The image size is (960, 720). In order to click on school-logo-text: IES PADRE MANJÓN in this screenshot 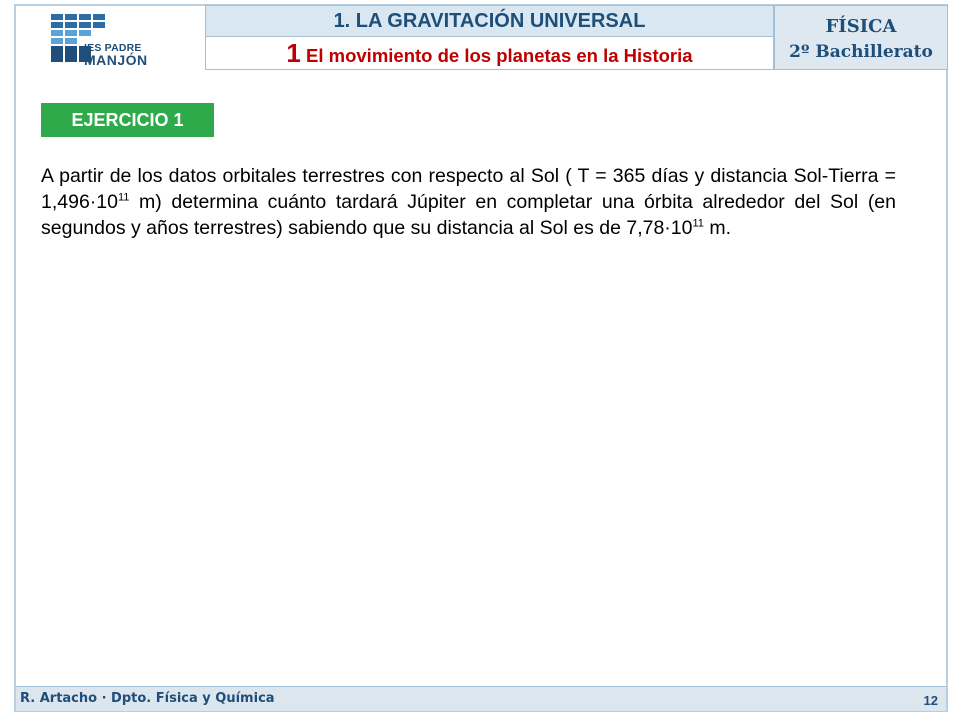, I will do `click(144, 55)`.